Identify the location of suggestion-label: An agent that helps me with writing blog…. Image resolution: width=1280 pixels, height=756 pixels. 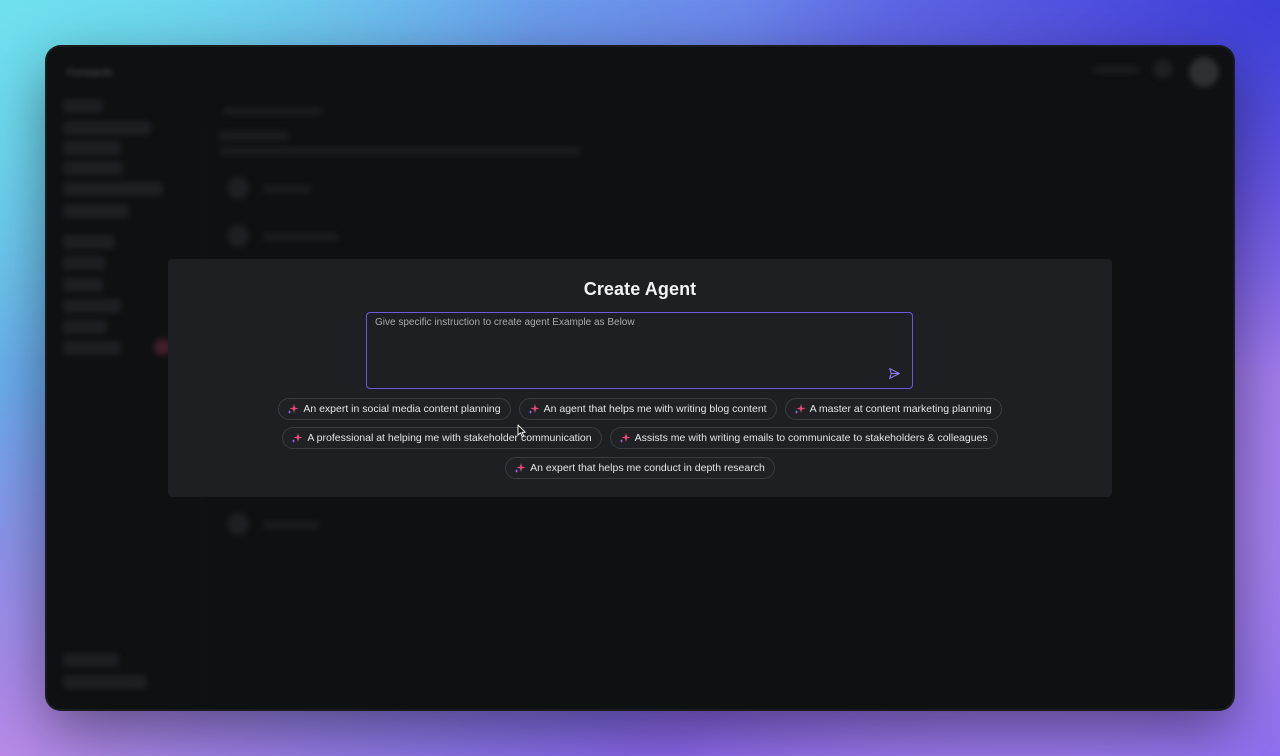
(655, 409).